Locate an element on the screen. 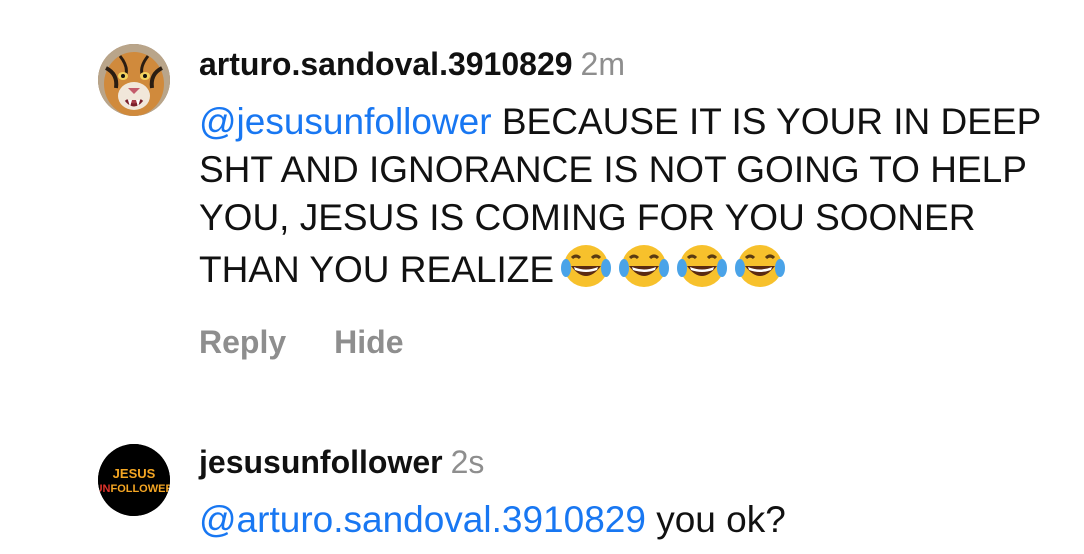 Image resolution: width=1084 pixels, height=554 pixels. mention-link: @arturo.sandoval.3910829 is located at coordinates (422, 519).